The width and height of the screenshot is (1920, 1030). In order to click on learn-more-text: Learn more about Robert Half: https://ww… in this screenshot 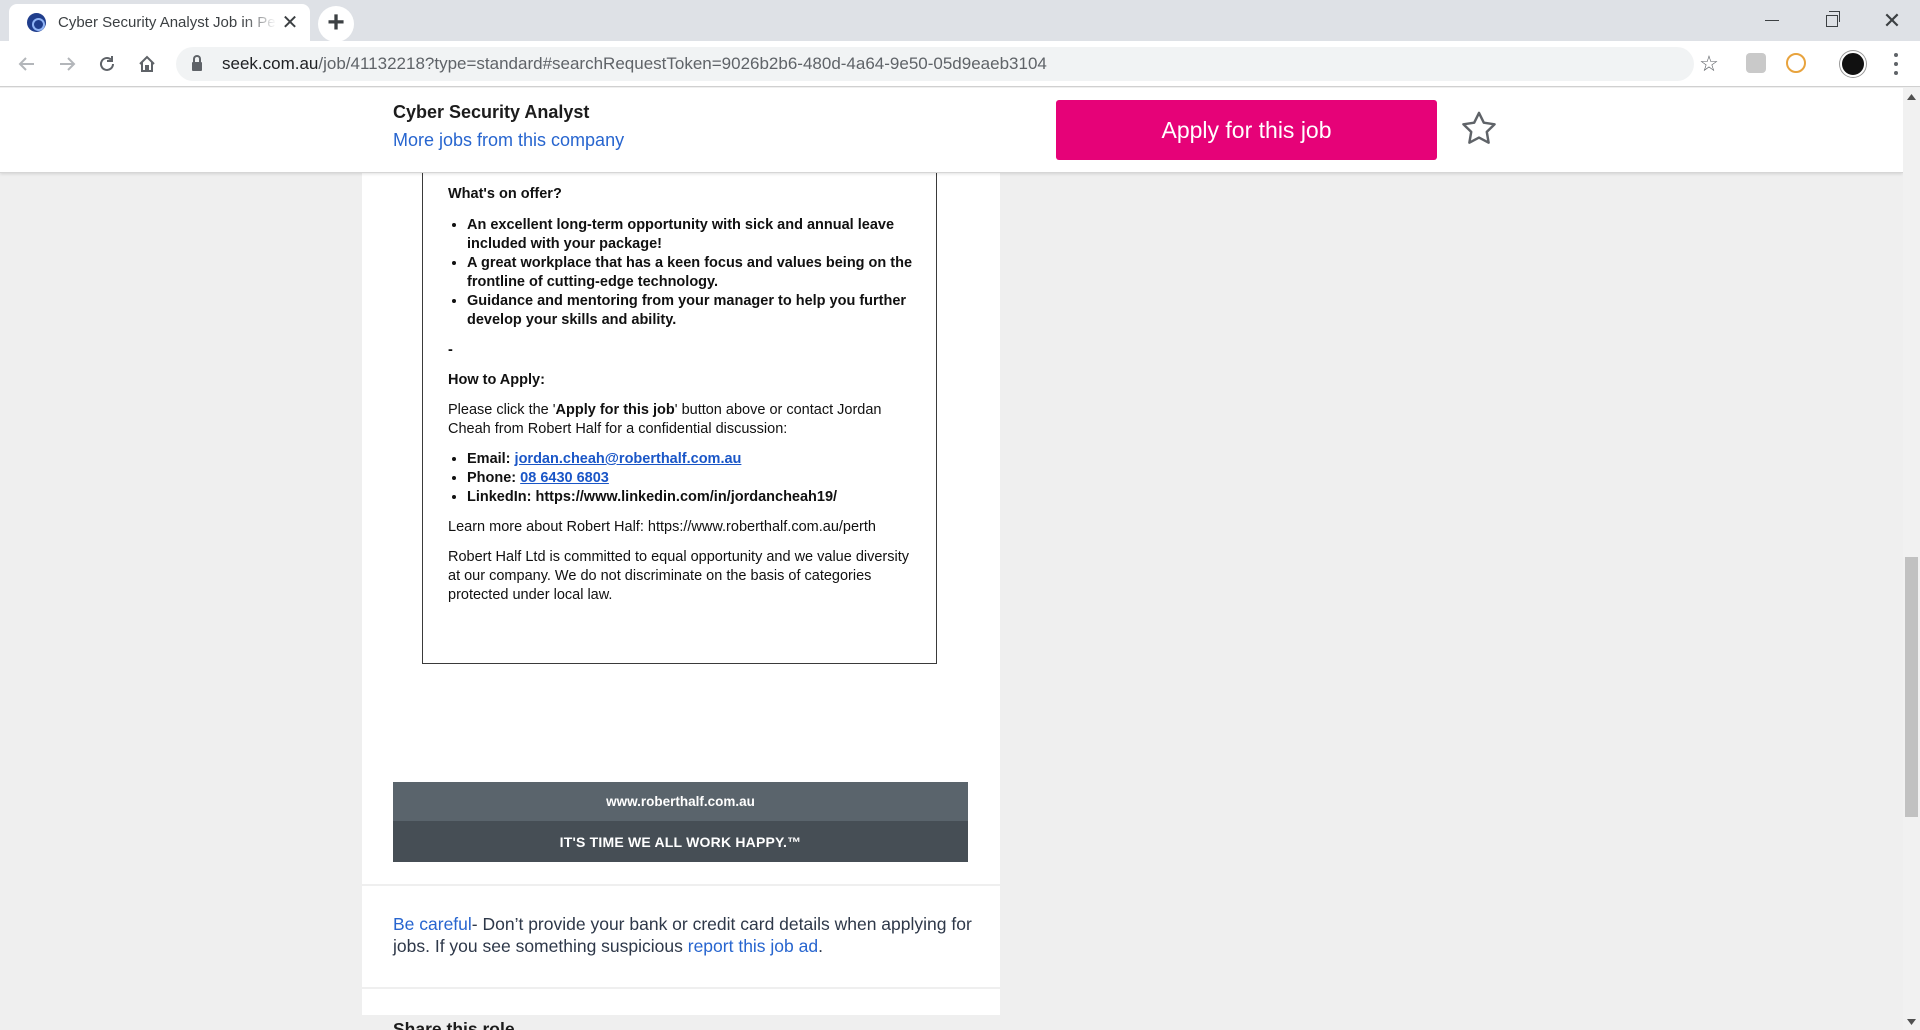, I will do `click(662, 527)`.